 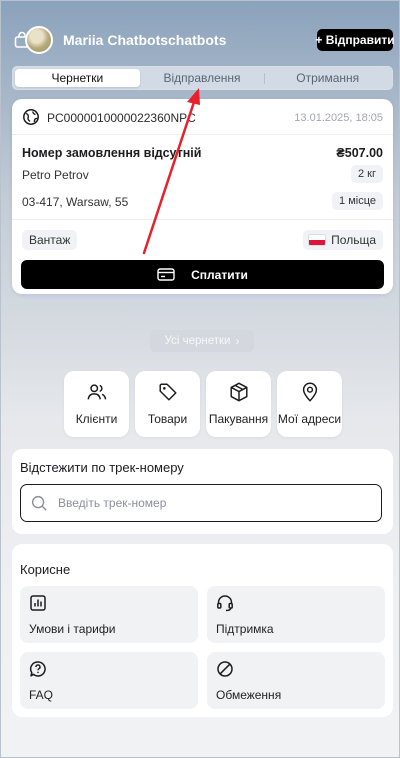 What do you see at coordinates (75, 202) in the screenshot?
I see `recipient-address: 03-417, Warsaw, 55` at bounding box center [75, 202].